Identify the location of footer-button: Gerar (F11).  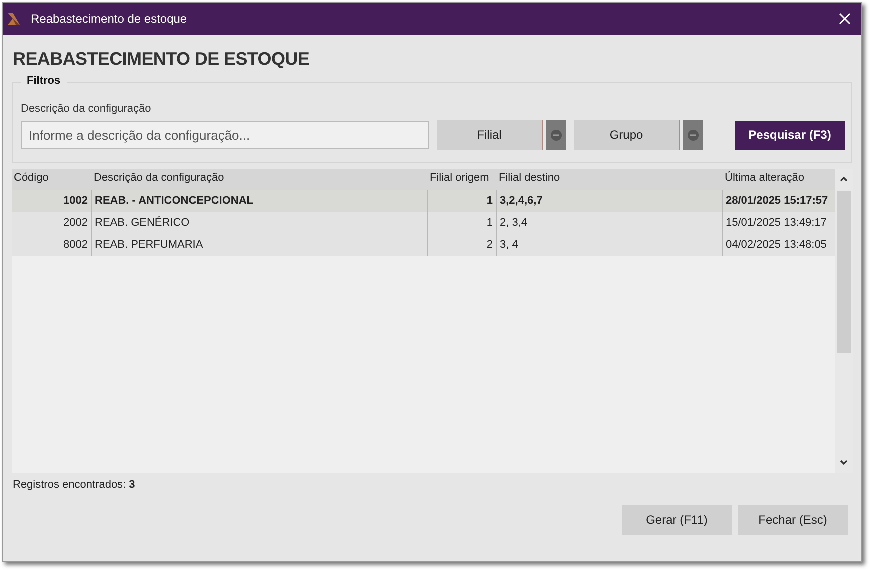
(677, 520).